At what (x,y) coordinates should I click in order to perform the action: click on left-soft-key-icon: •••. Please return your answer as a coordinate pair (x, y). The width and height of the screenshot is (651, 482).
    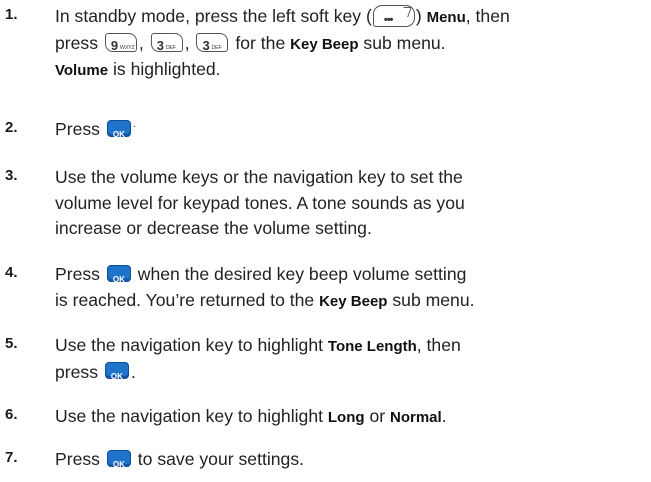
    Looking at the image, I should click on (393, 16).